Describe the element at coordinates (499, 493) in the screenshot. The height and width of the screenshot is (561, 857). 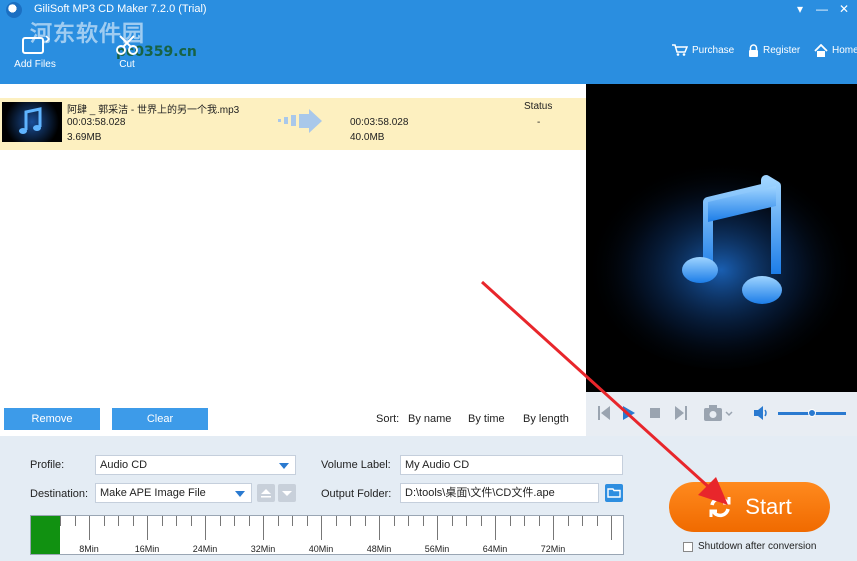
I see `output-folder-input: D:\tools\桌面\文件\CD文件.ape` at that location.